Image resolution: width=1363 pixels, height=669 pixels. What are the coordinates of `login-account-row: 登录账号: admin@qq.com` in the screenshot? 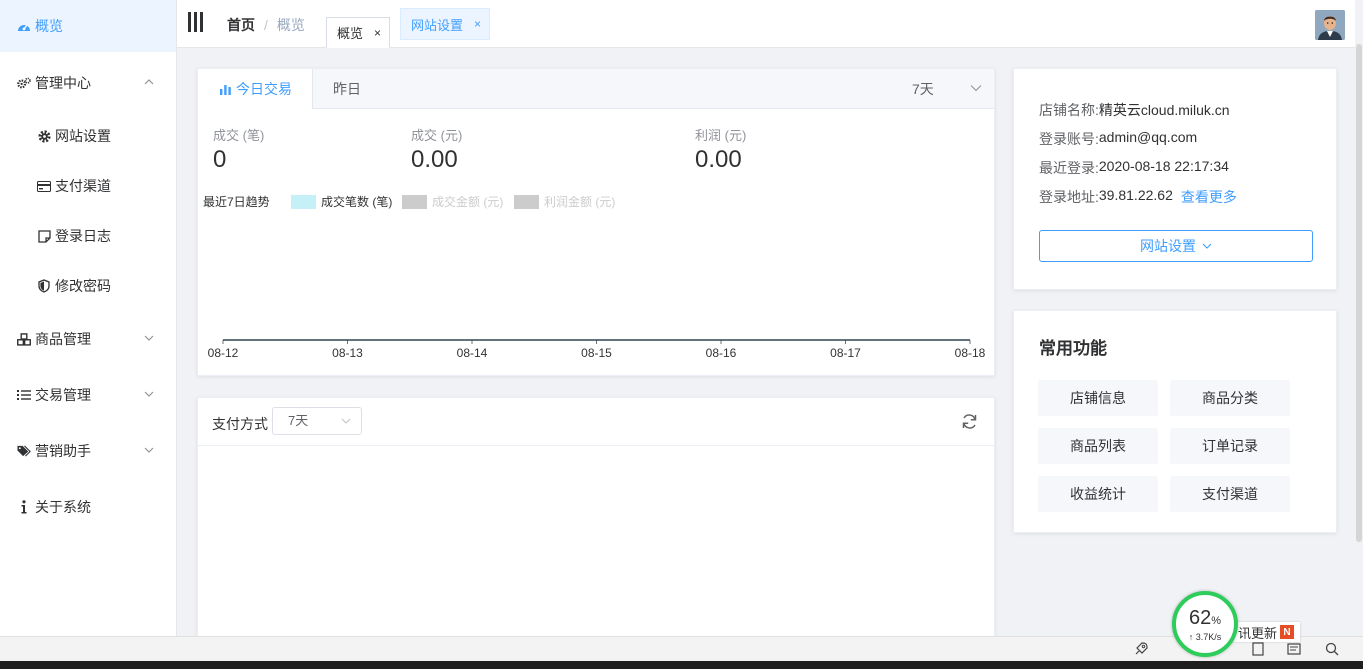 It's located at (1118, 139).